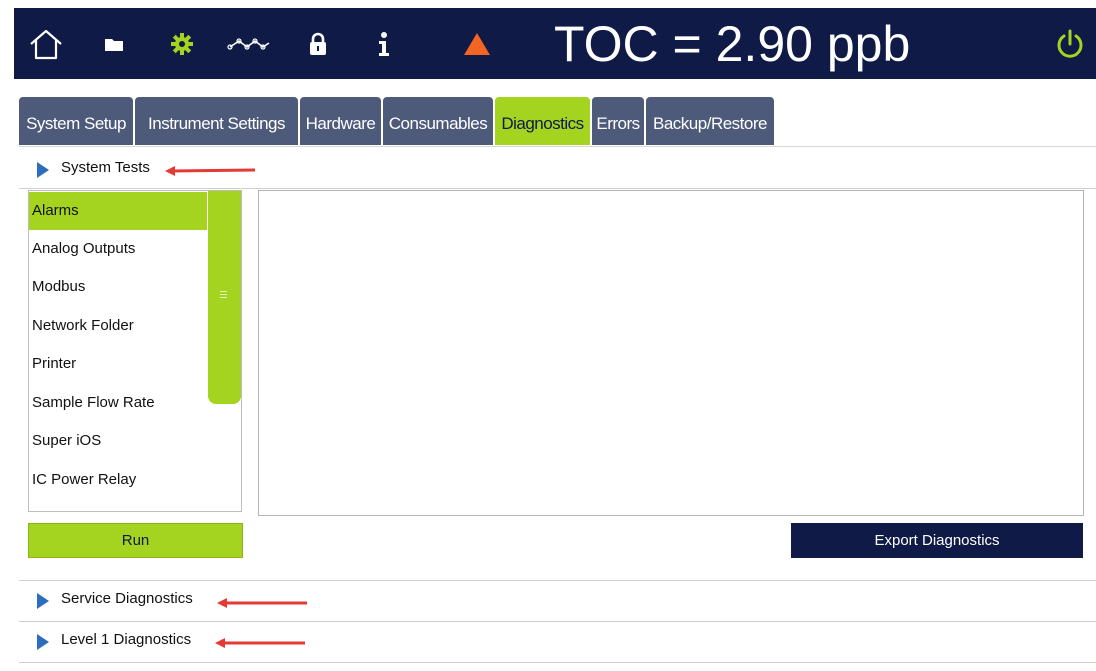 This screenshot has width=1096, height=671. Describe the element at coordinates (135, 540) in the screenshot. I see `run-button: Run` at that location.